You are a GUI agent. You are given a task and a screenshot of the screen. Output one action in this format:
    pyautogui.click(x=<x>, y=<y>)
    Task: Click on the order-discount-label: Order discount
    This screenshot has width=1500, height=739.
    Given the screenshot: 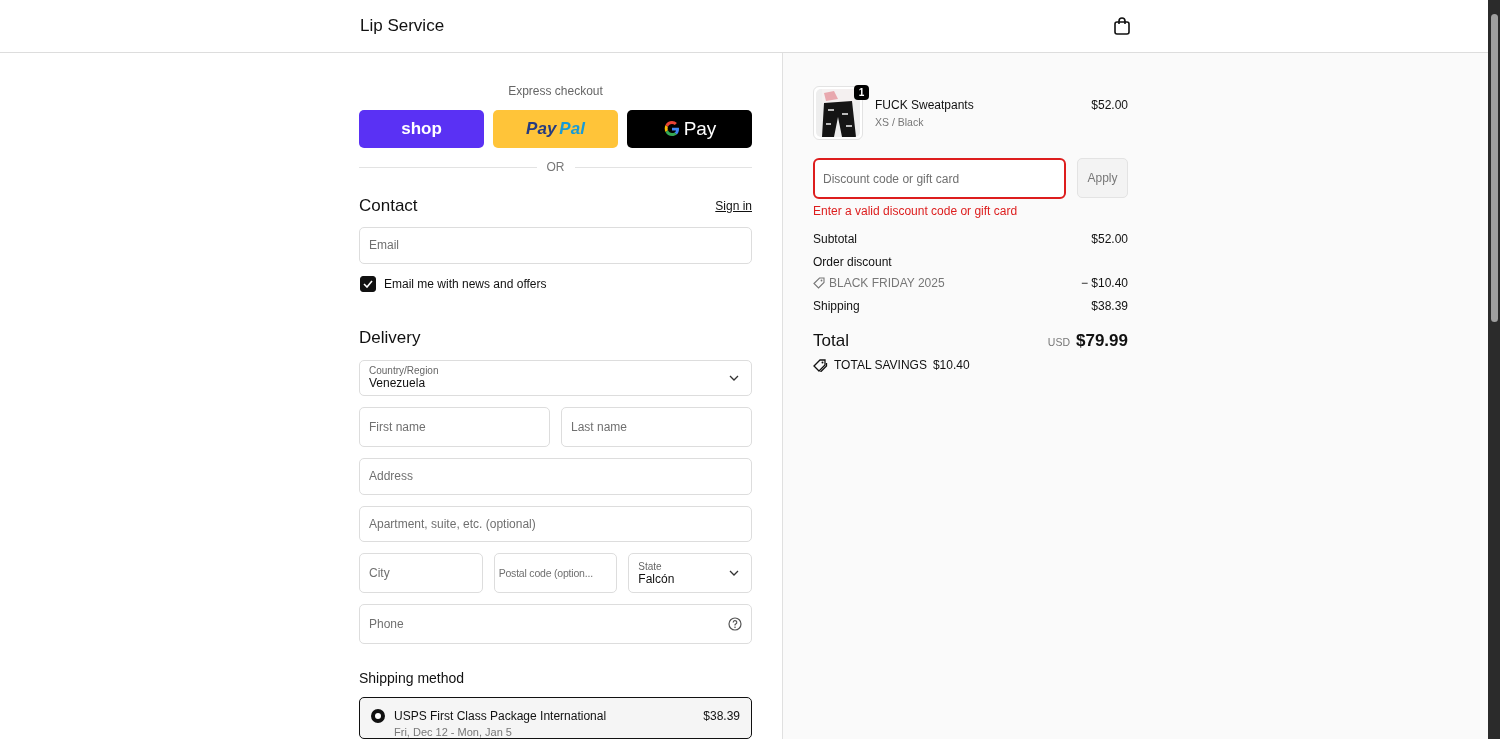 What is the action you would take?
    pyautogui.click(x=852, y=262)
    